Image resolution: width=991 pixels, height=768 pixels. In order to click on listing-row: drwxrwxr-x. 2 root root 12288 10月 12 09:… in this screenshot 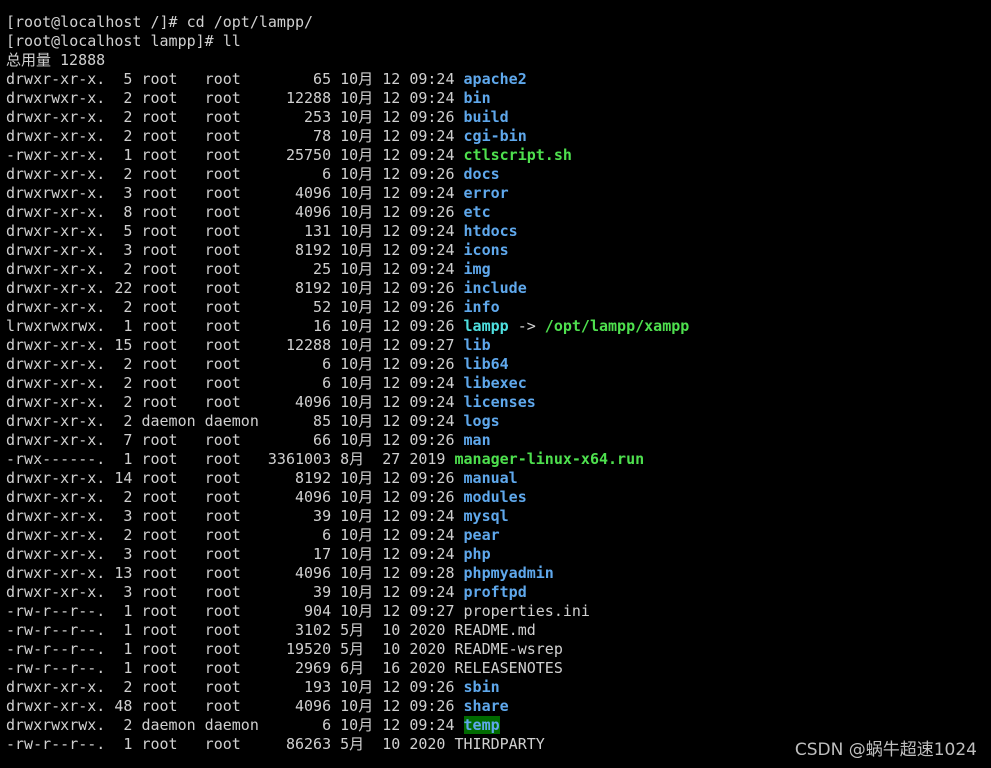, I will do `click(498, 98)`.